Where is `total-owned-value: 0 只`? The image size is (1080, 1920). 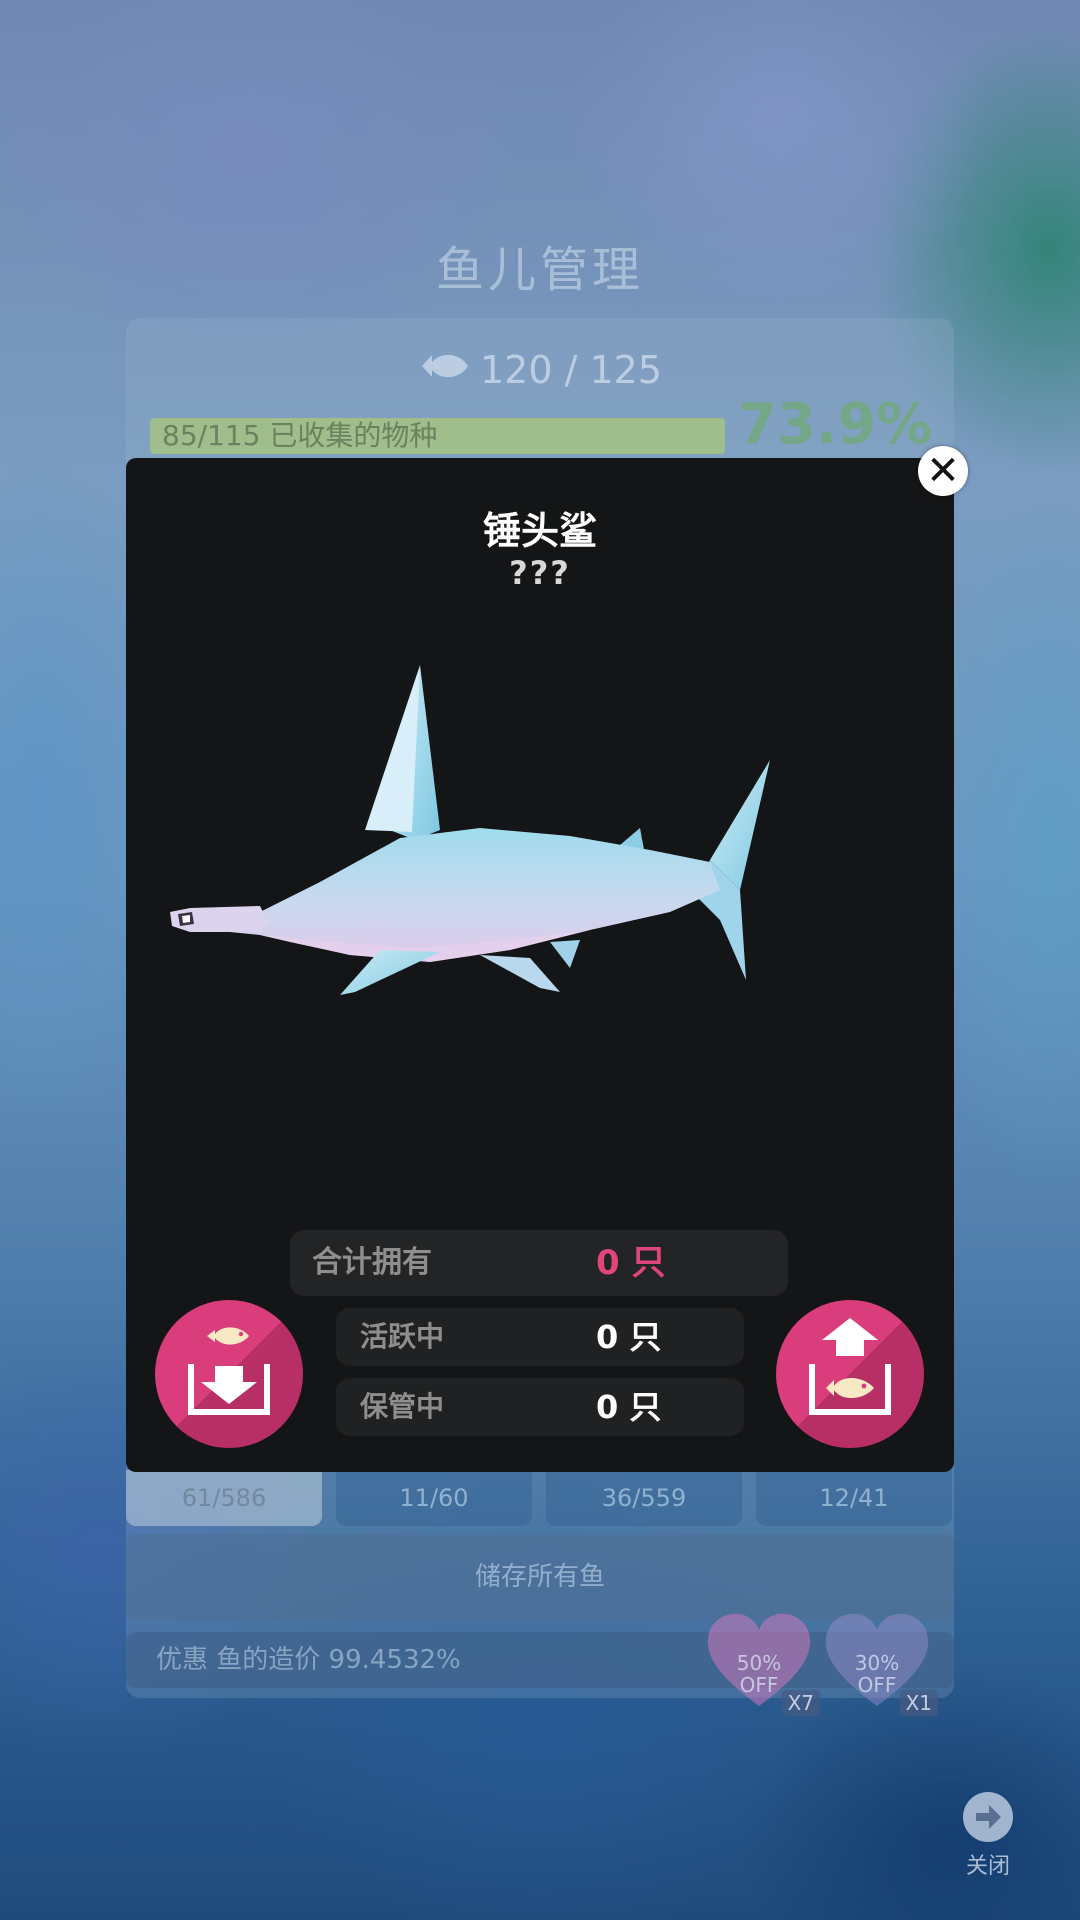
total-owned-value: 0 只 is located at coordinates (631, 1263).